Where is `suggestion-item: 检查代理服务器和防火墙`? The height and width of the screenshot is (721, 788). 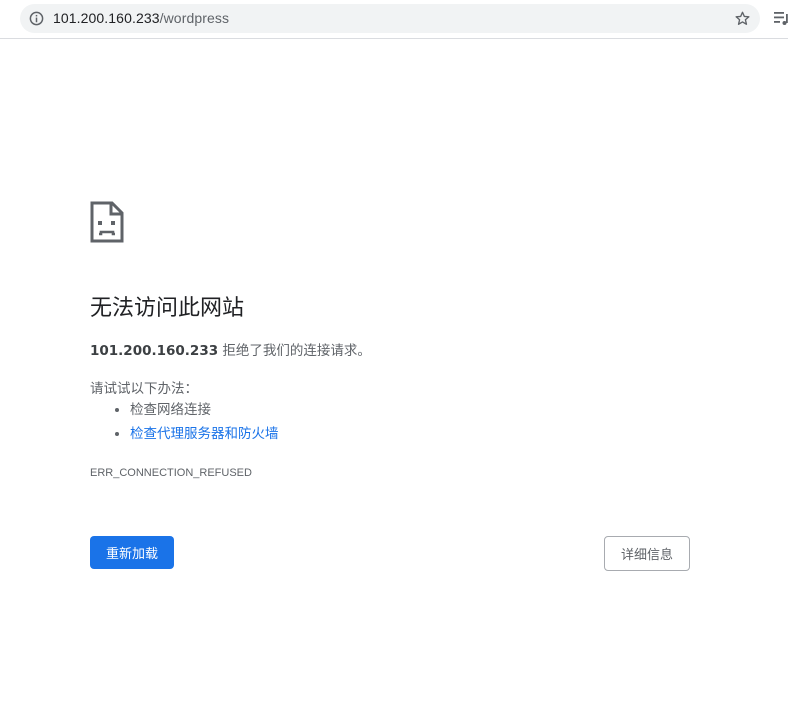
suggestion-item: 检查代理服务器和防火墙 is located at coordinates (204, 436).